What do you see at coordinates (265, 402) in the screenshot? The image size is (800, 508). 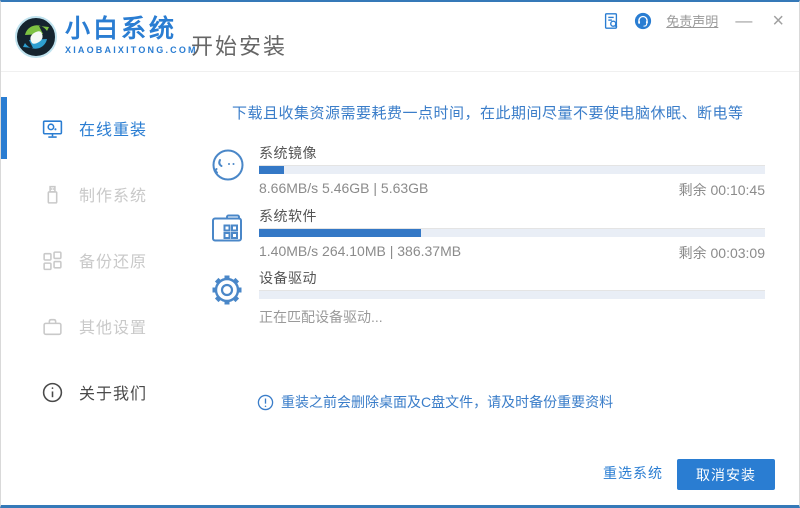 I see `exclamation-circle-icon` at bounding box center [265, 402].